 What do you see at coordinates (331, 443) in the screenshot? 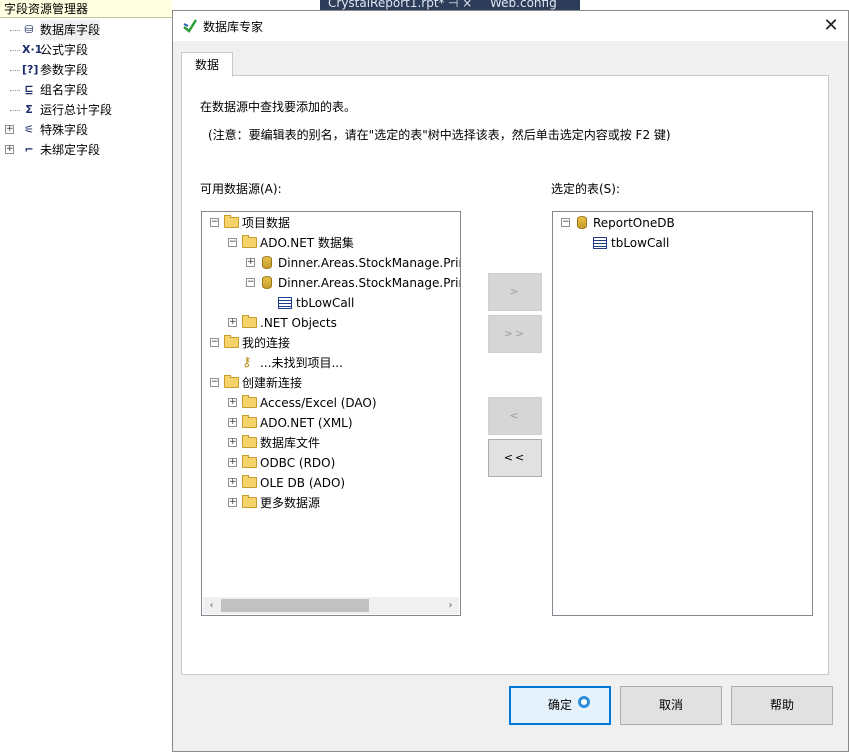
I see `tree-node: + 数据库文件` at bounding box center [331, 443].